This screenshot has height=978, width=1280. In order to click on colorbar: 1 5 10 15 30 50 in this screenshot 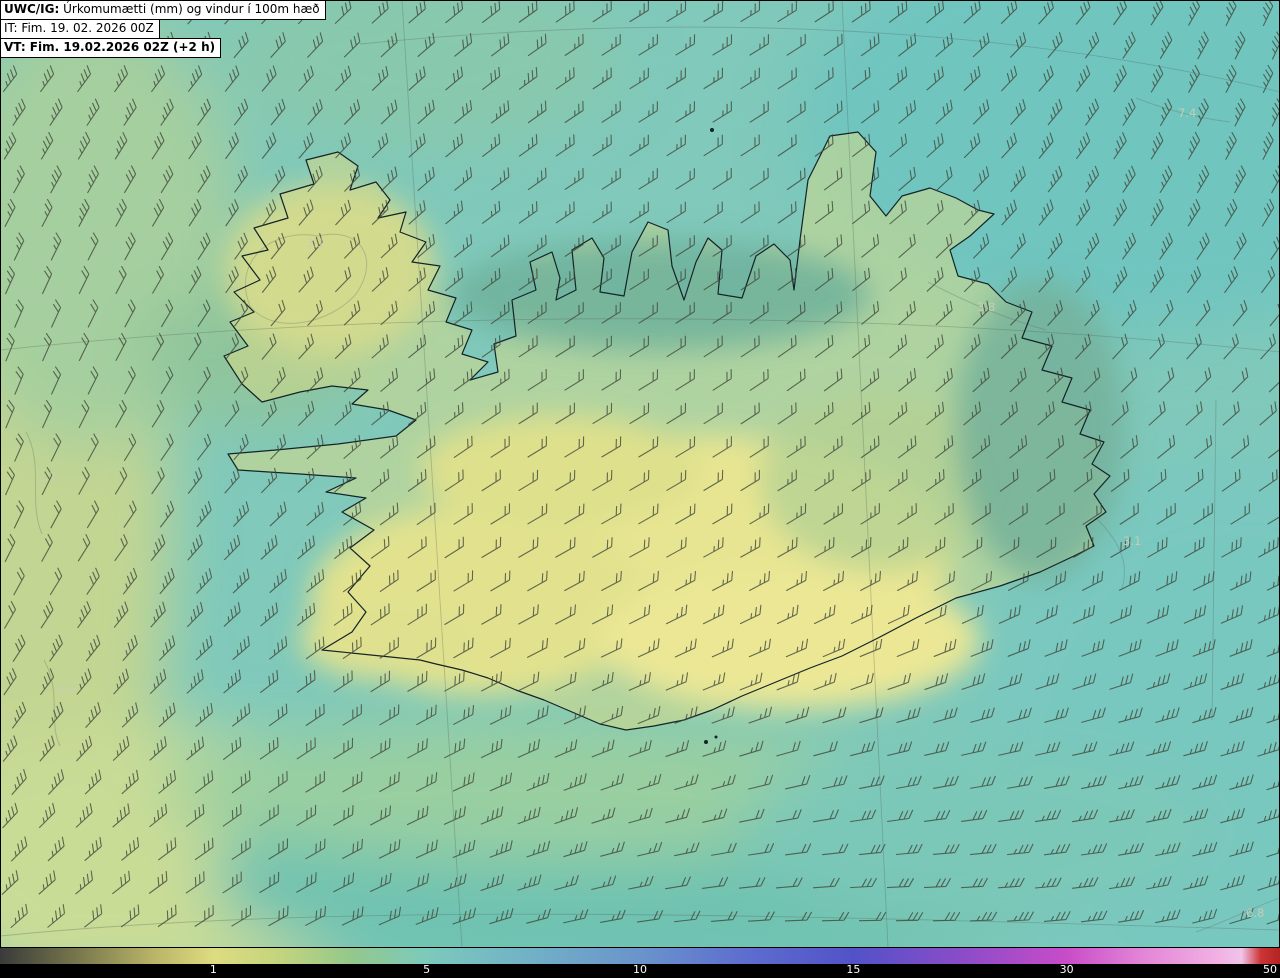, I will do `click(640, 963)`.